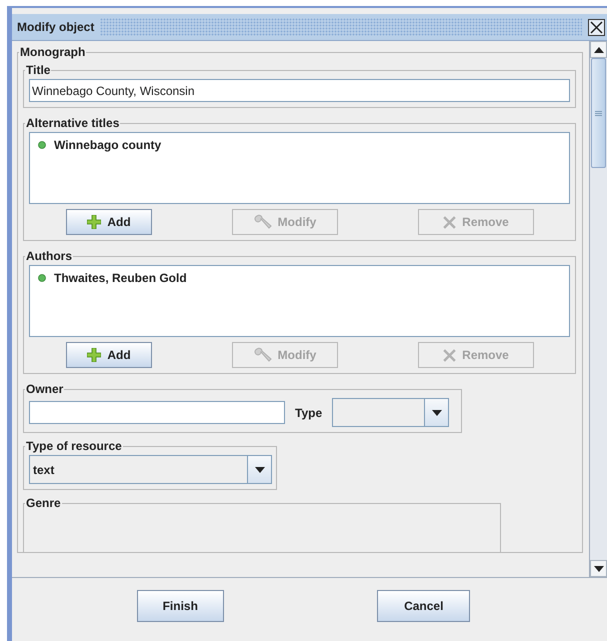 This screenshot has height=641, width=607. Describe the element at coordinates (108, 145) in the screenshot. I see `list-item: Winnebago county` at that location.